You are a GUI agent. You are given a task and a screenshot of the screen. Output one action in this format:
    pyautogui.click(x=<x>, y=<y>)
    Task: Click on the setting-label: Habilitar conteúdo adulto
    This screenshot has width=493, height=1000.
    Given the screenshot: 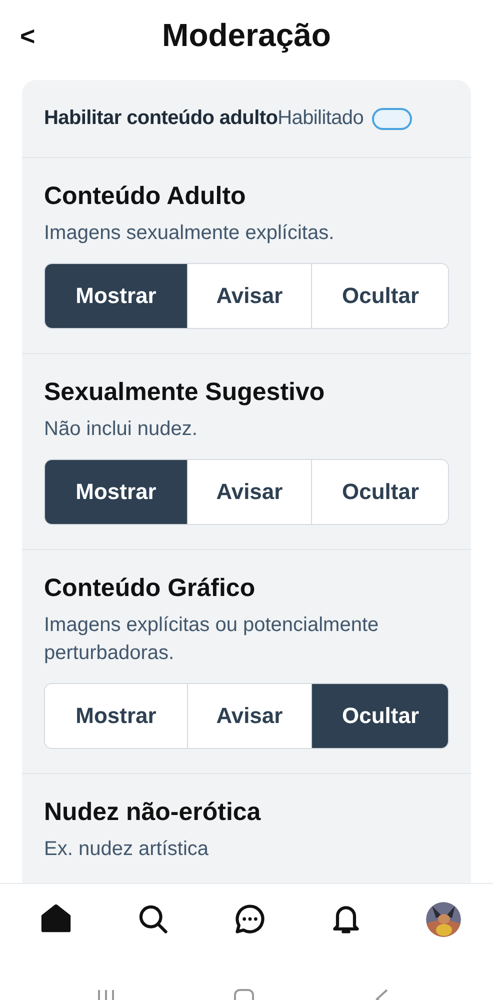 What is the action you would take?
    pyautogui.click(x=161, y=118)
    